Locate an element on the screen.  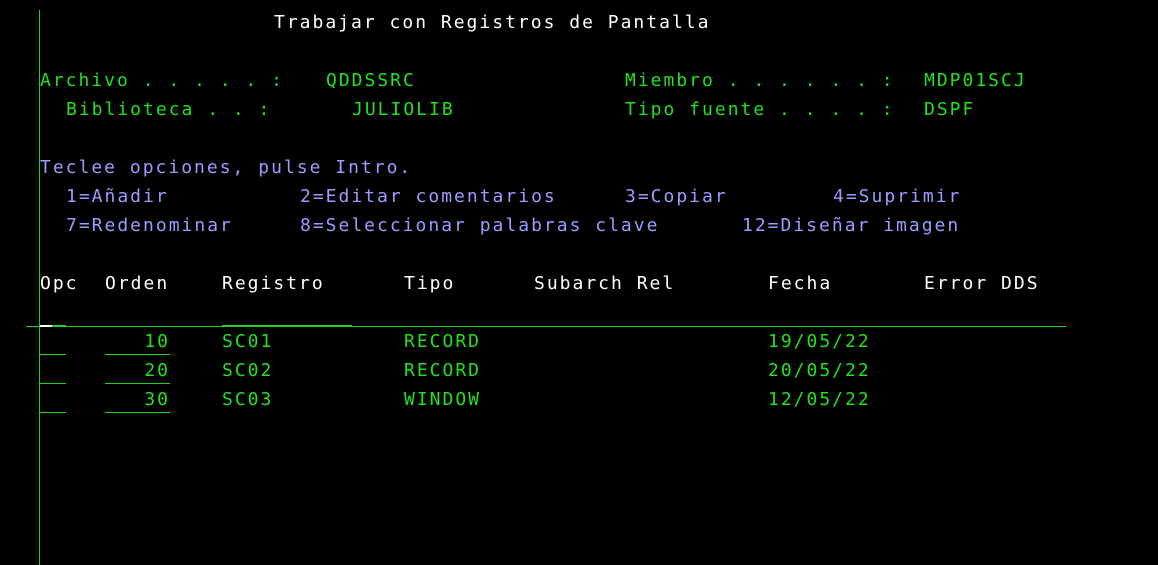
biblioteca-label: Biblioteca . . : is located at coordinates (169, 109).